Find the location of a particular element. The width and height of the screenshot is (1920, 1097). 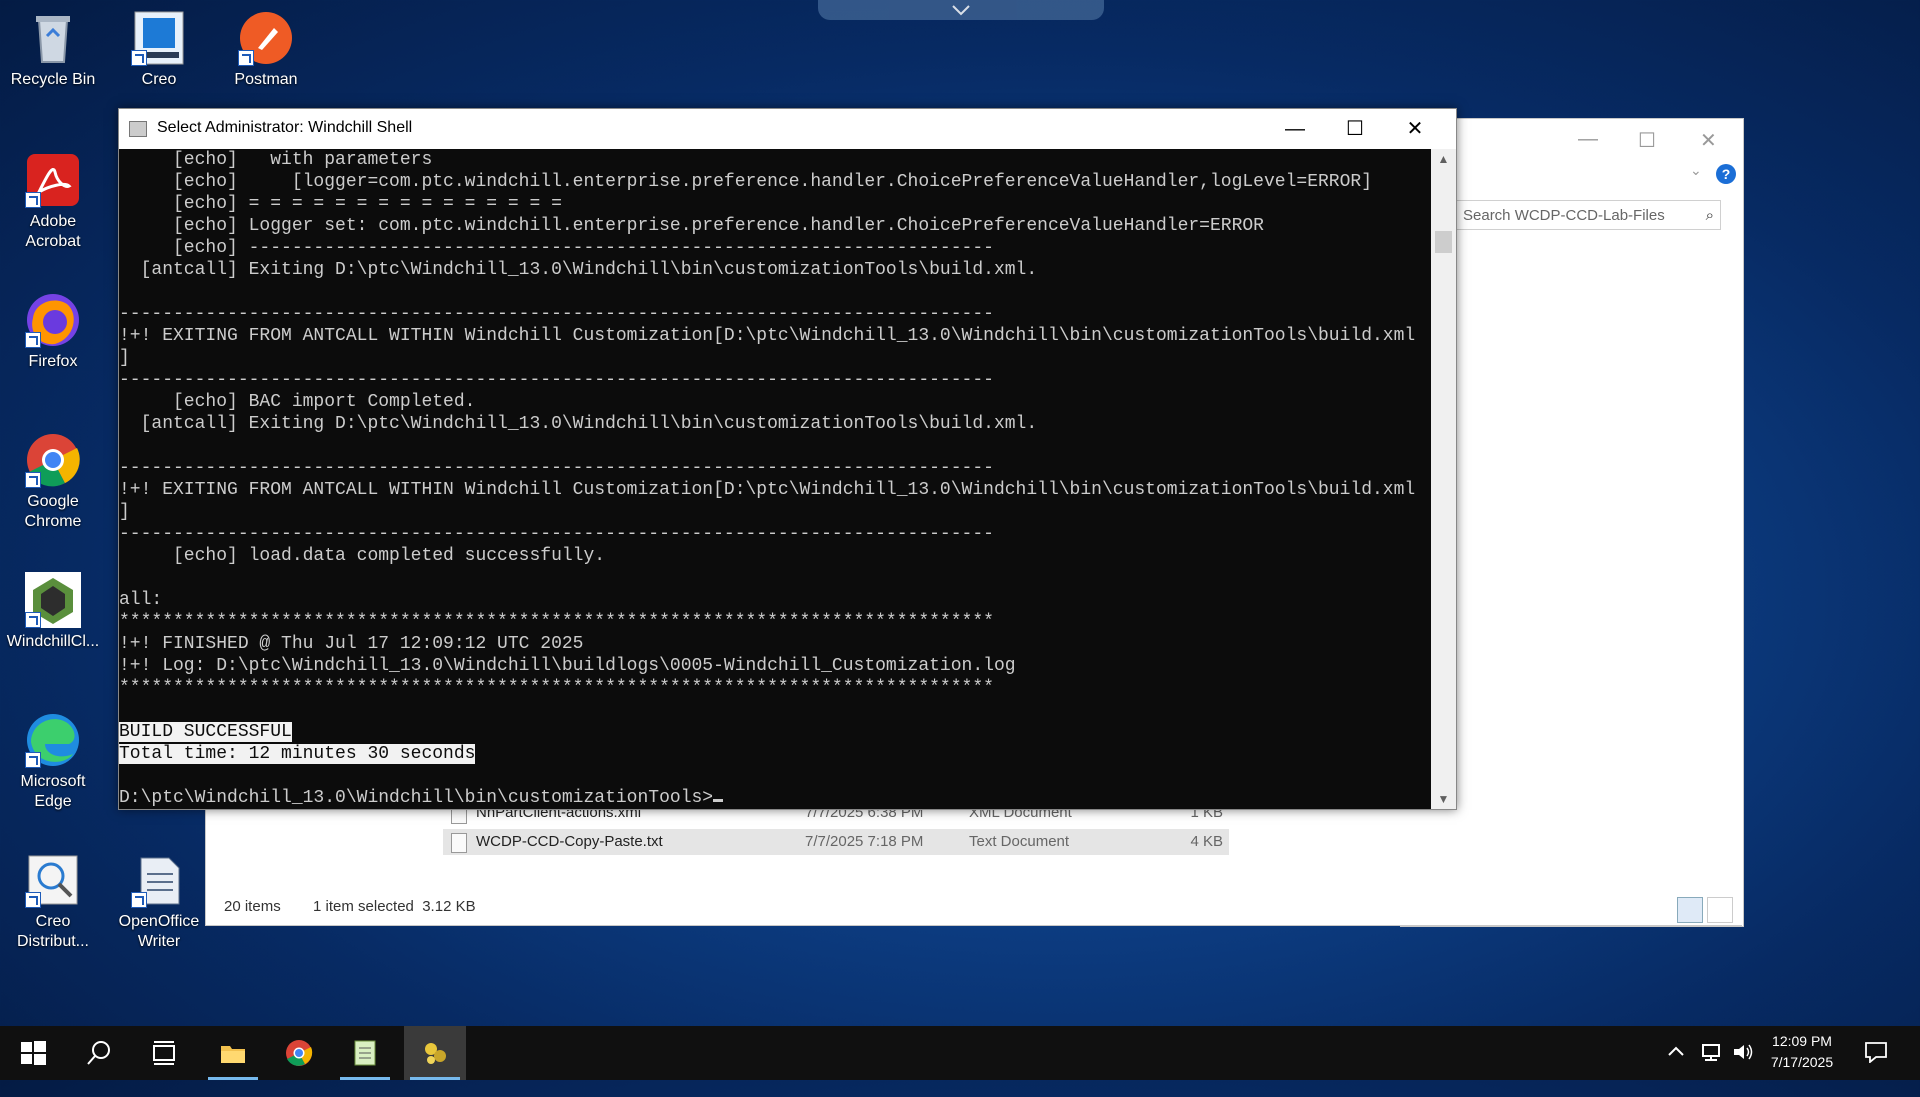

desktop-icon-adobe-acrobat: Adobe Acrobat is located at coordinates (53, 202).